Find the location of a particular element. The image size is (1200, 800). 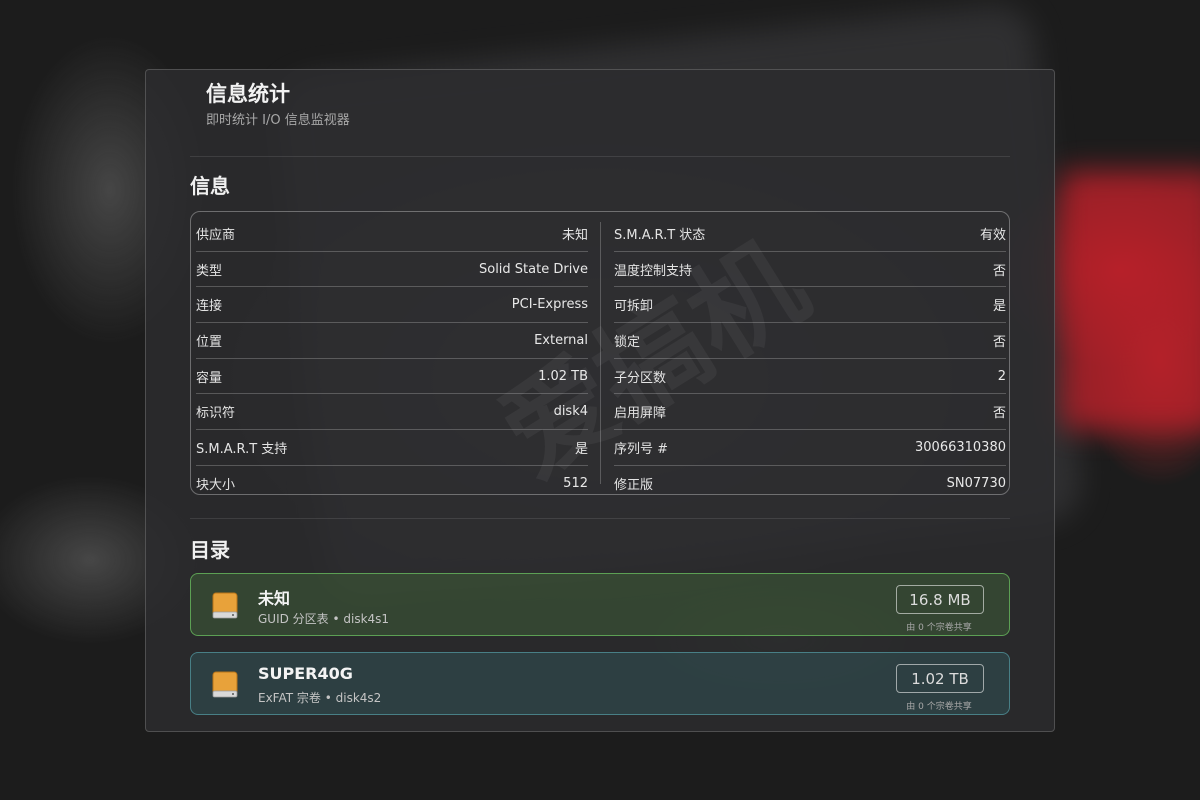

info-row: 序列号 # 30066310380 is located at coordinates (810, 448).